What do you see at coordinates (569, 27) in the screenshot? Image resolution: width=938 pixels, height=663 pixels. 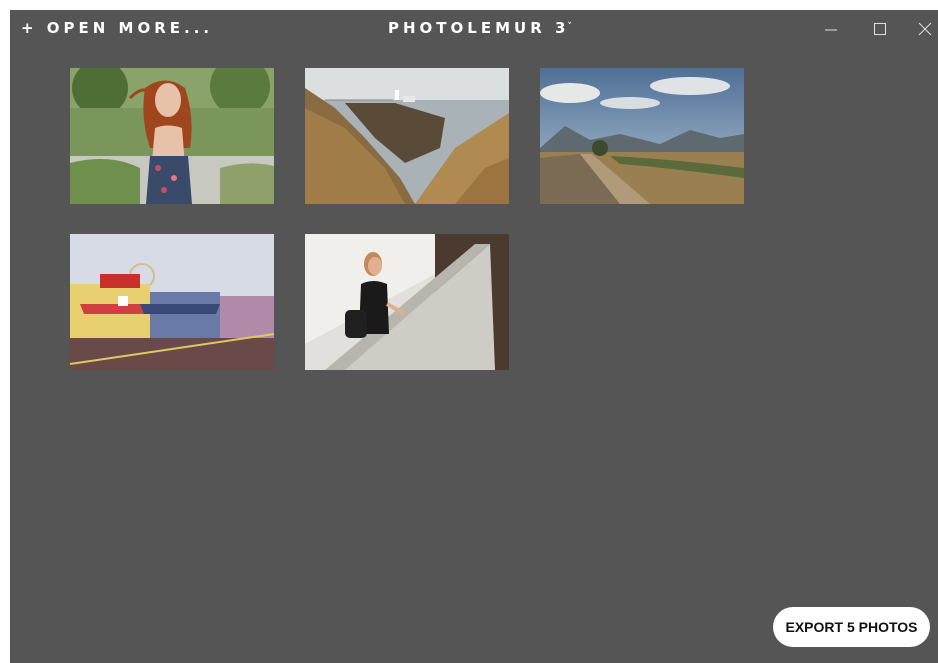 I see `title-menu-caret-icon: ˅` at bounding box center [569, 27].